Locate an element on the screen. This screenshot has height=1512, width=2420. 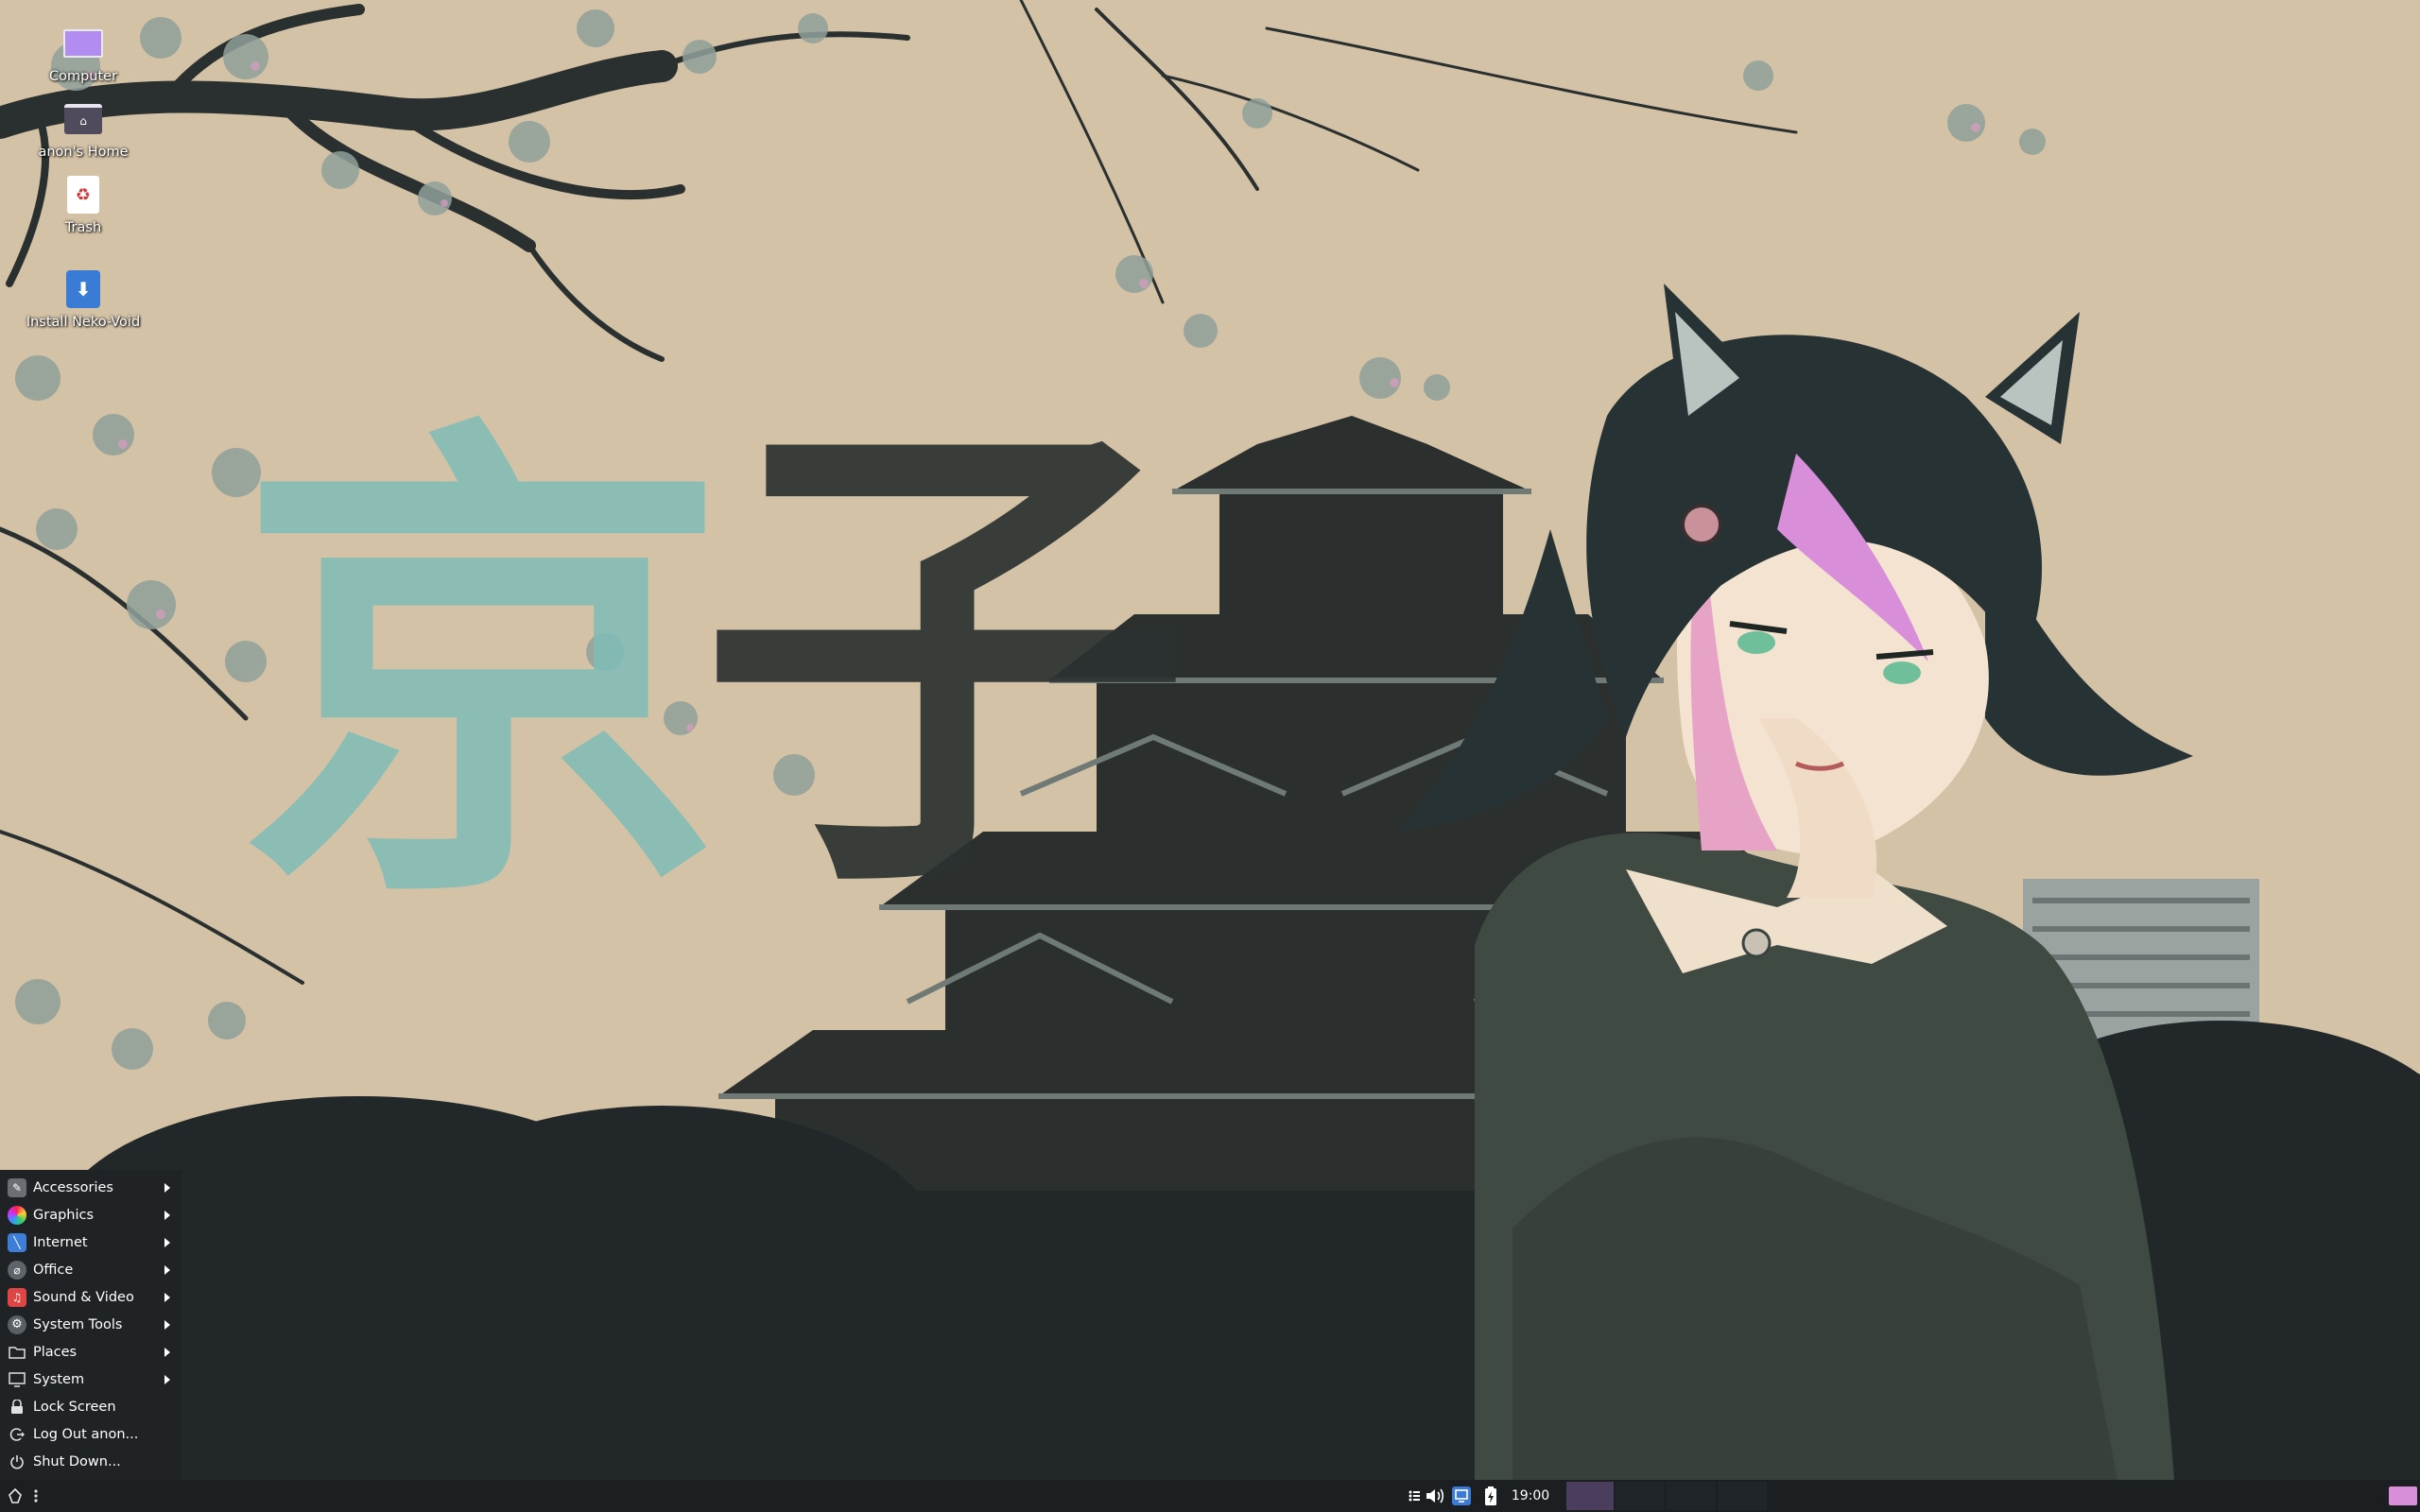
menu-item-label: Places is located at coordinates (55, 1352).